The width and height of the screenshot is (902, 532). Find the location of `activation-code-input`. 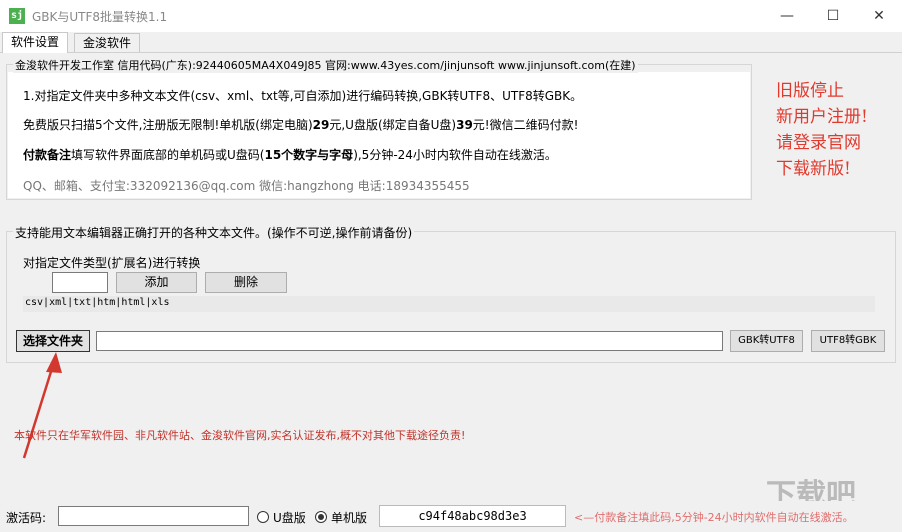

activation-code-input is located at coordinates (153, 516).